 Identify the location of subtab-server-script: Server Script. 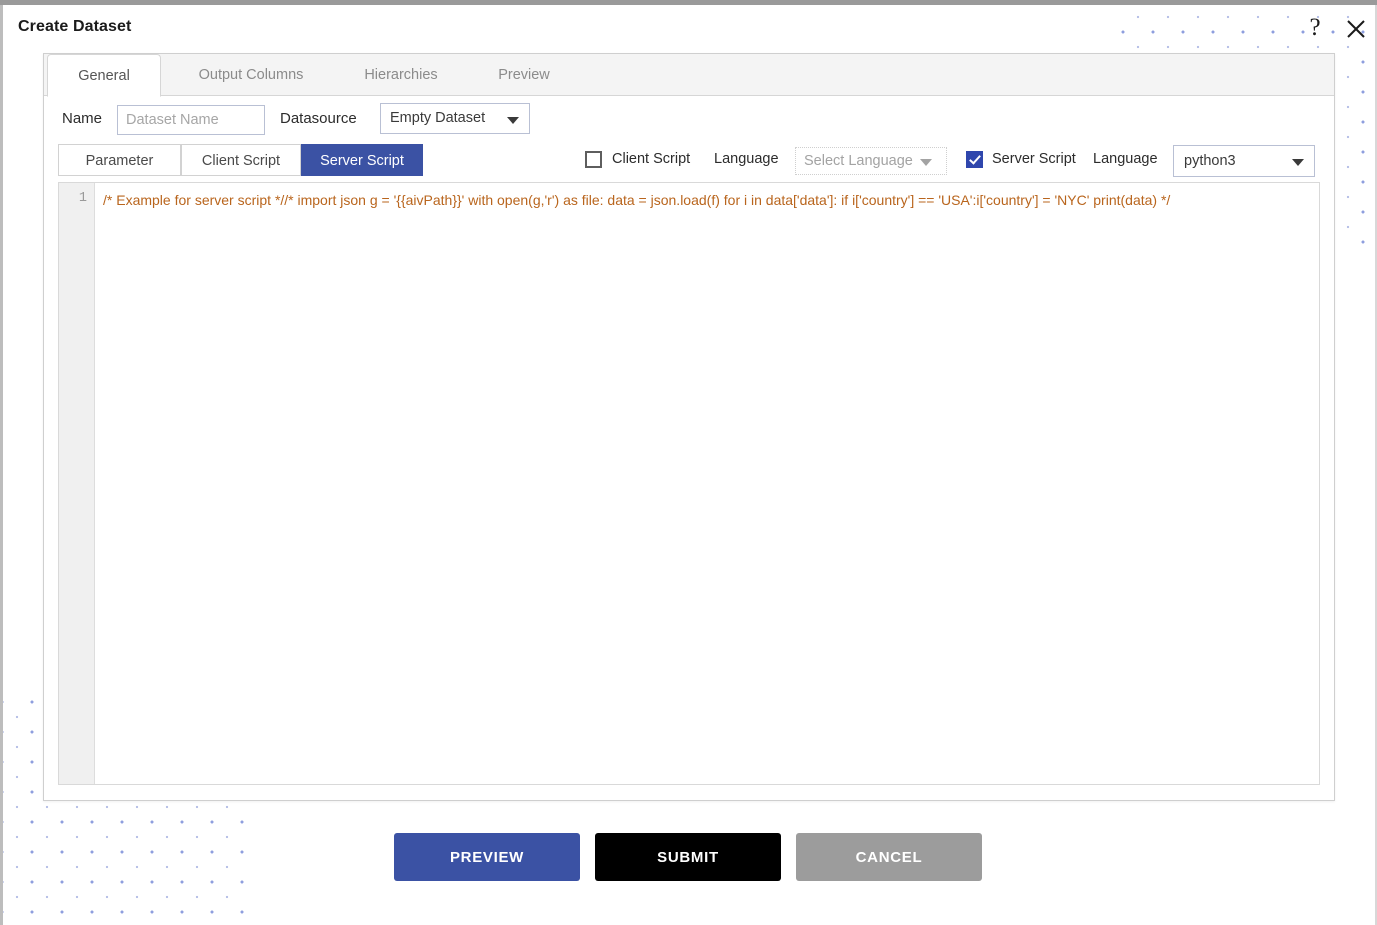
(362, 160).